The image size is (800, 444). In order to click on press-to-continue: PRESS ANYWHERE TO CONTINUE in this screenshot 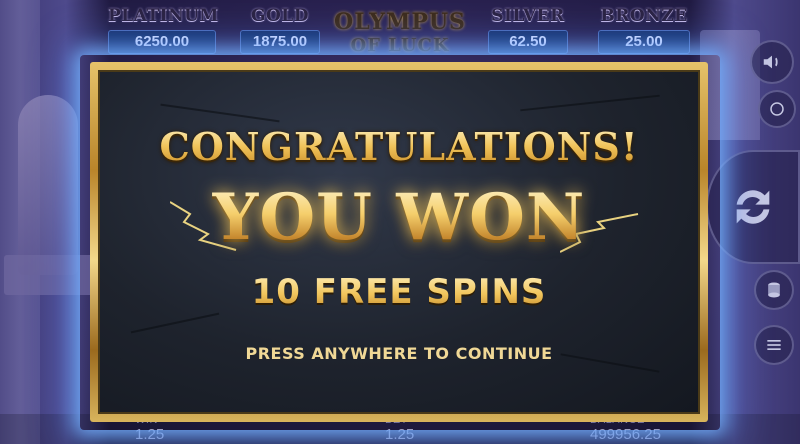, I will do `click(399, 353)`.